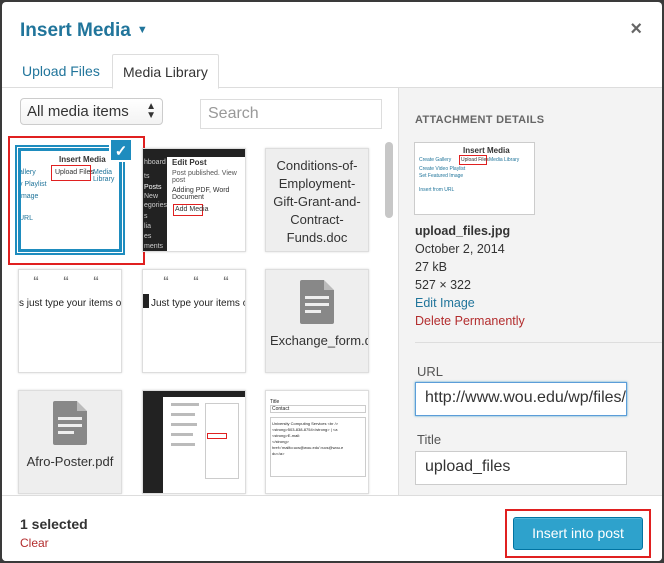 The image size is (664, 563). Describe the element at coordinates (538, 342) in the screenshot. I see `divider` at that location.